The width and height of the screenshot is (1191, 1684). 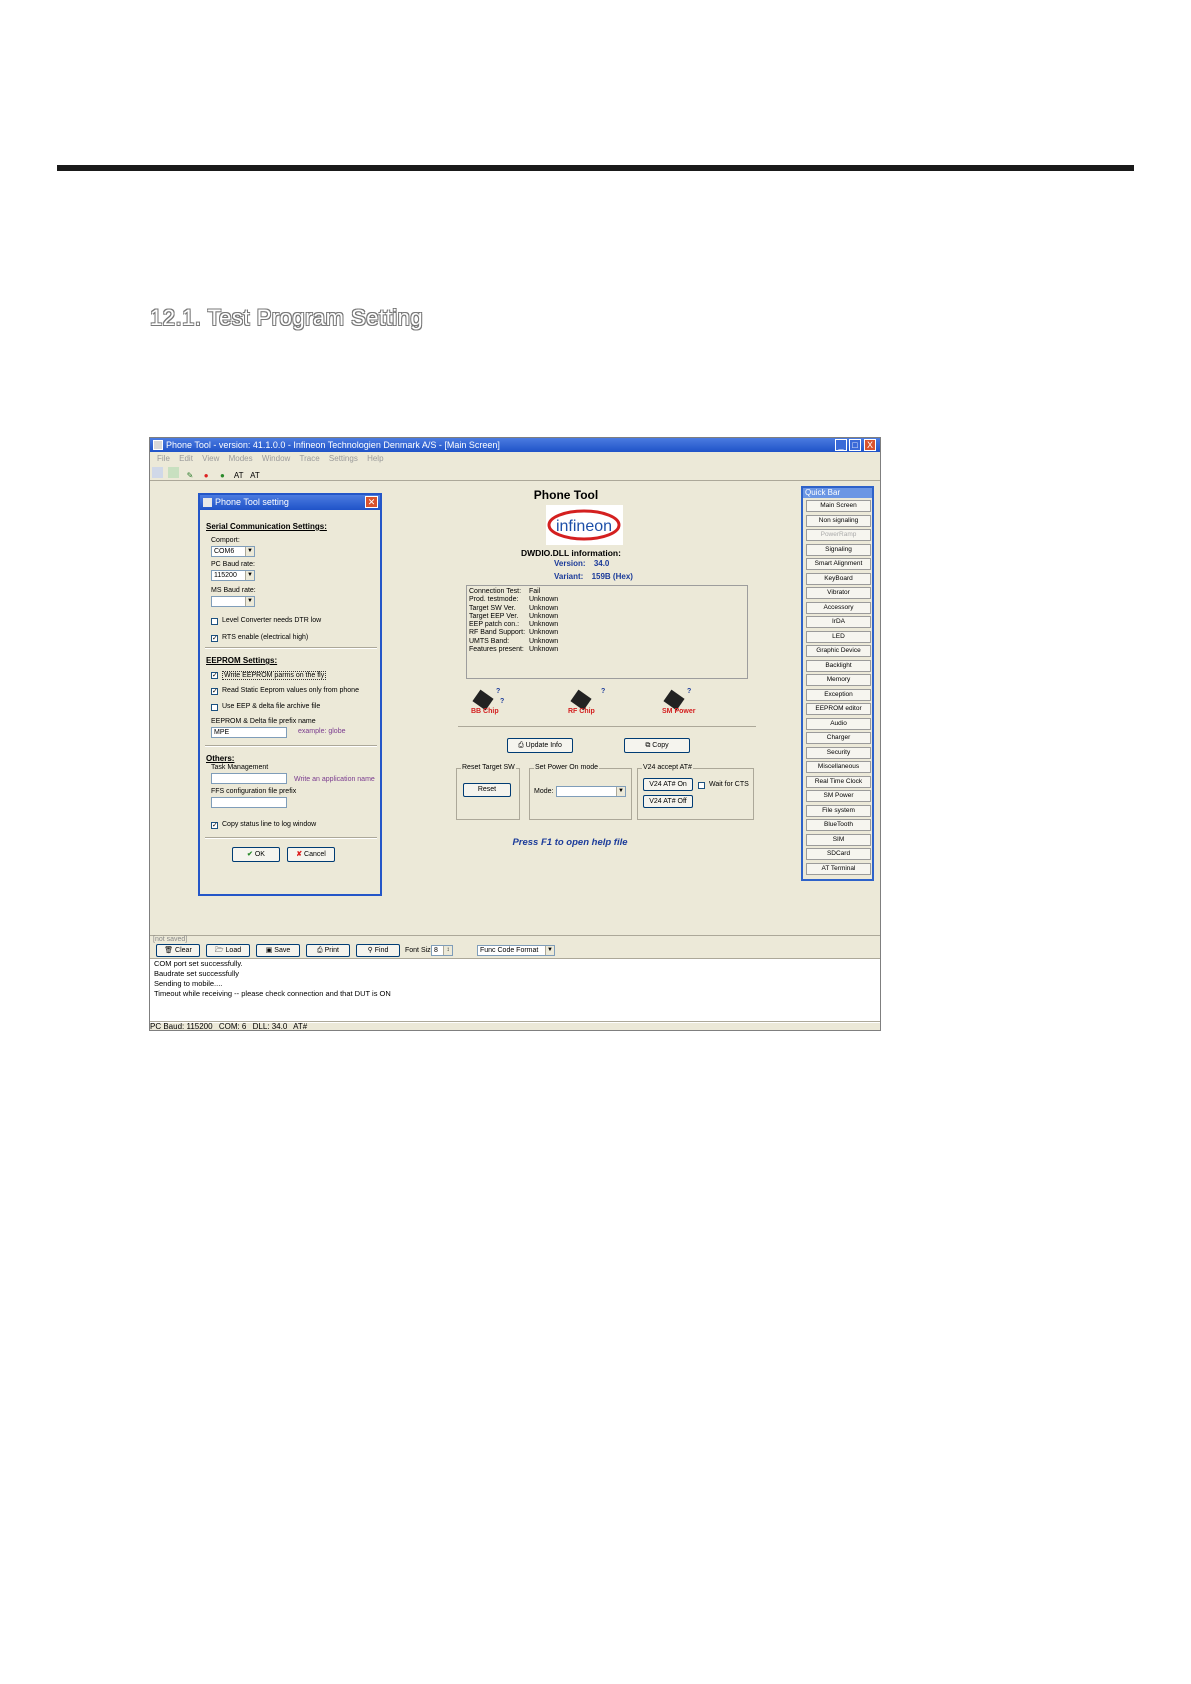 I want to click on task-mgmt-input, so click(x=249, y=778).